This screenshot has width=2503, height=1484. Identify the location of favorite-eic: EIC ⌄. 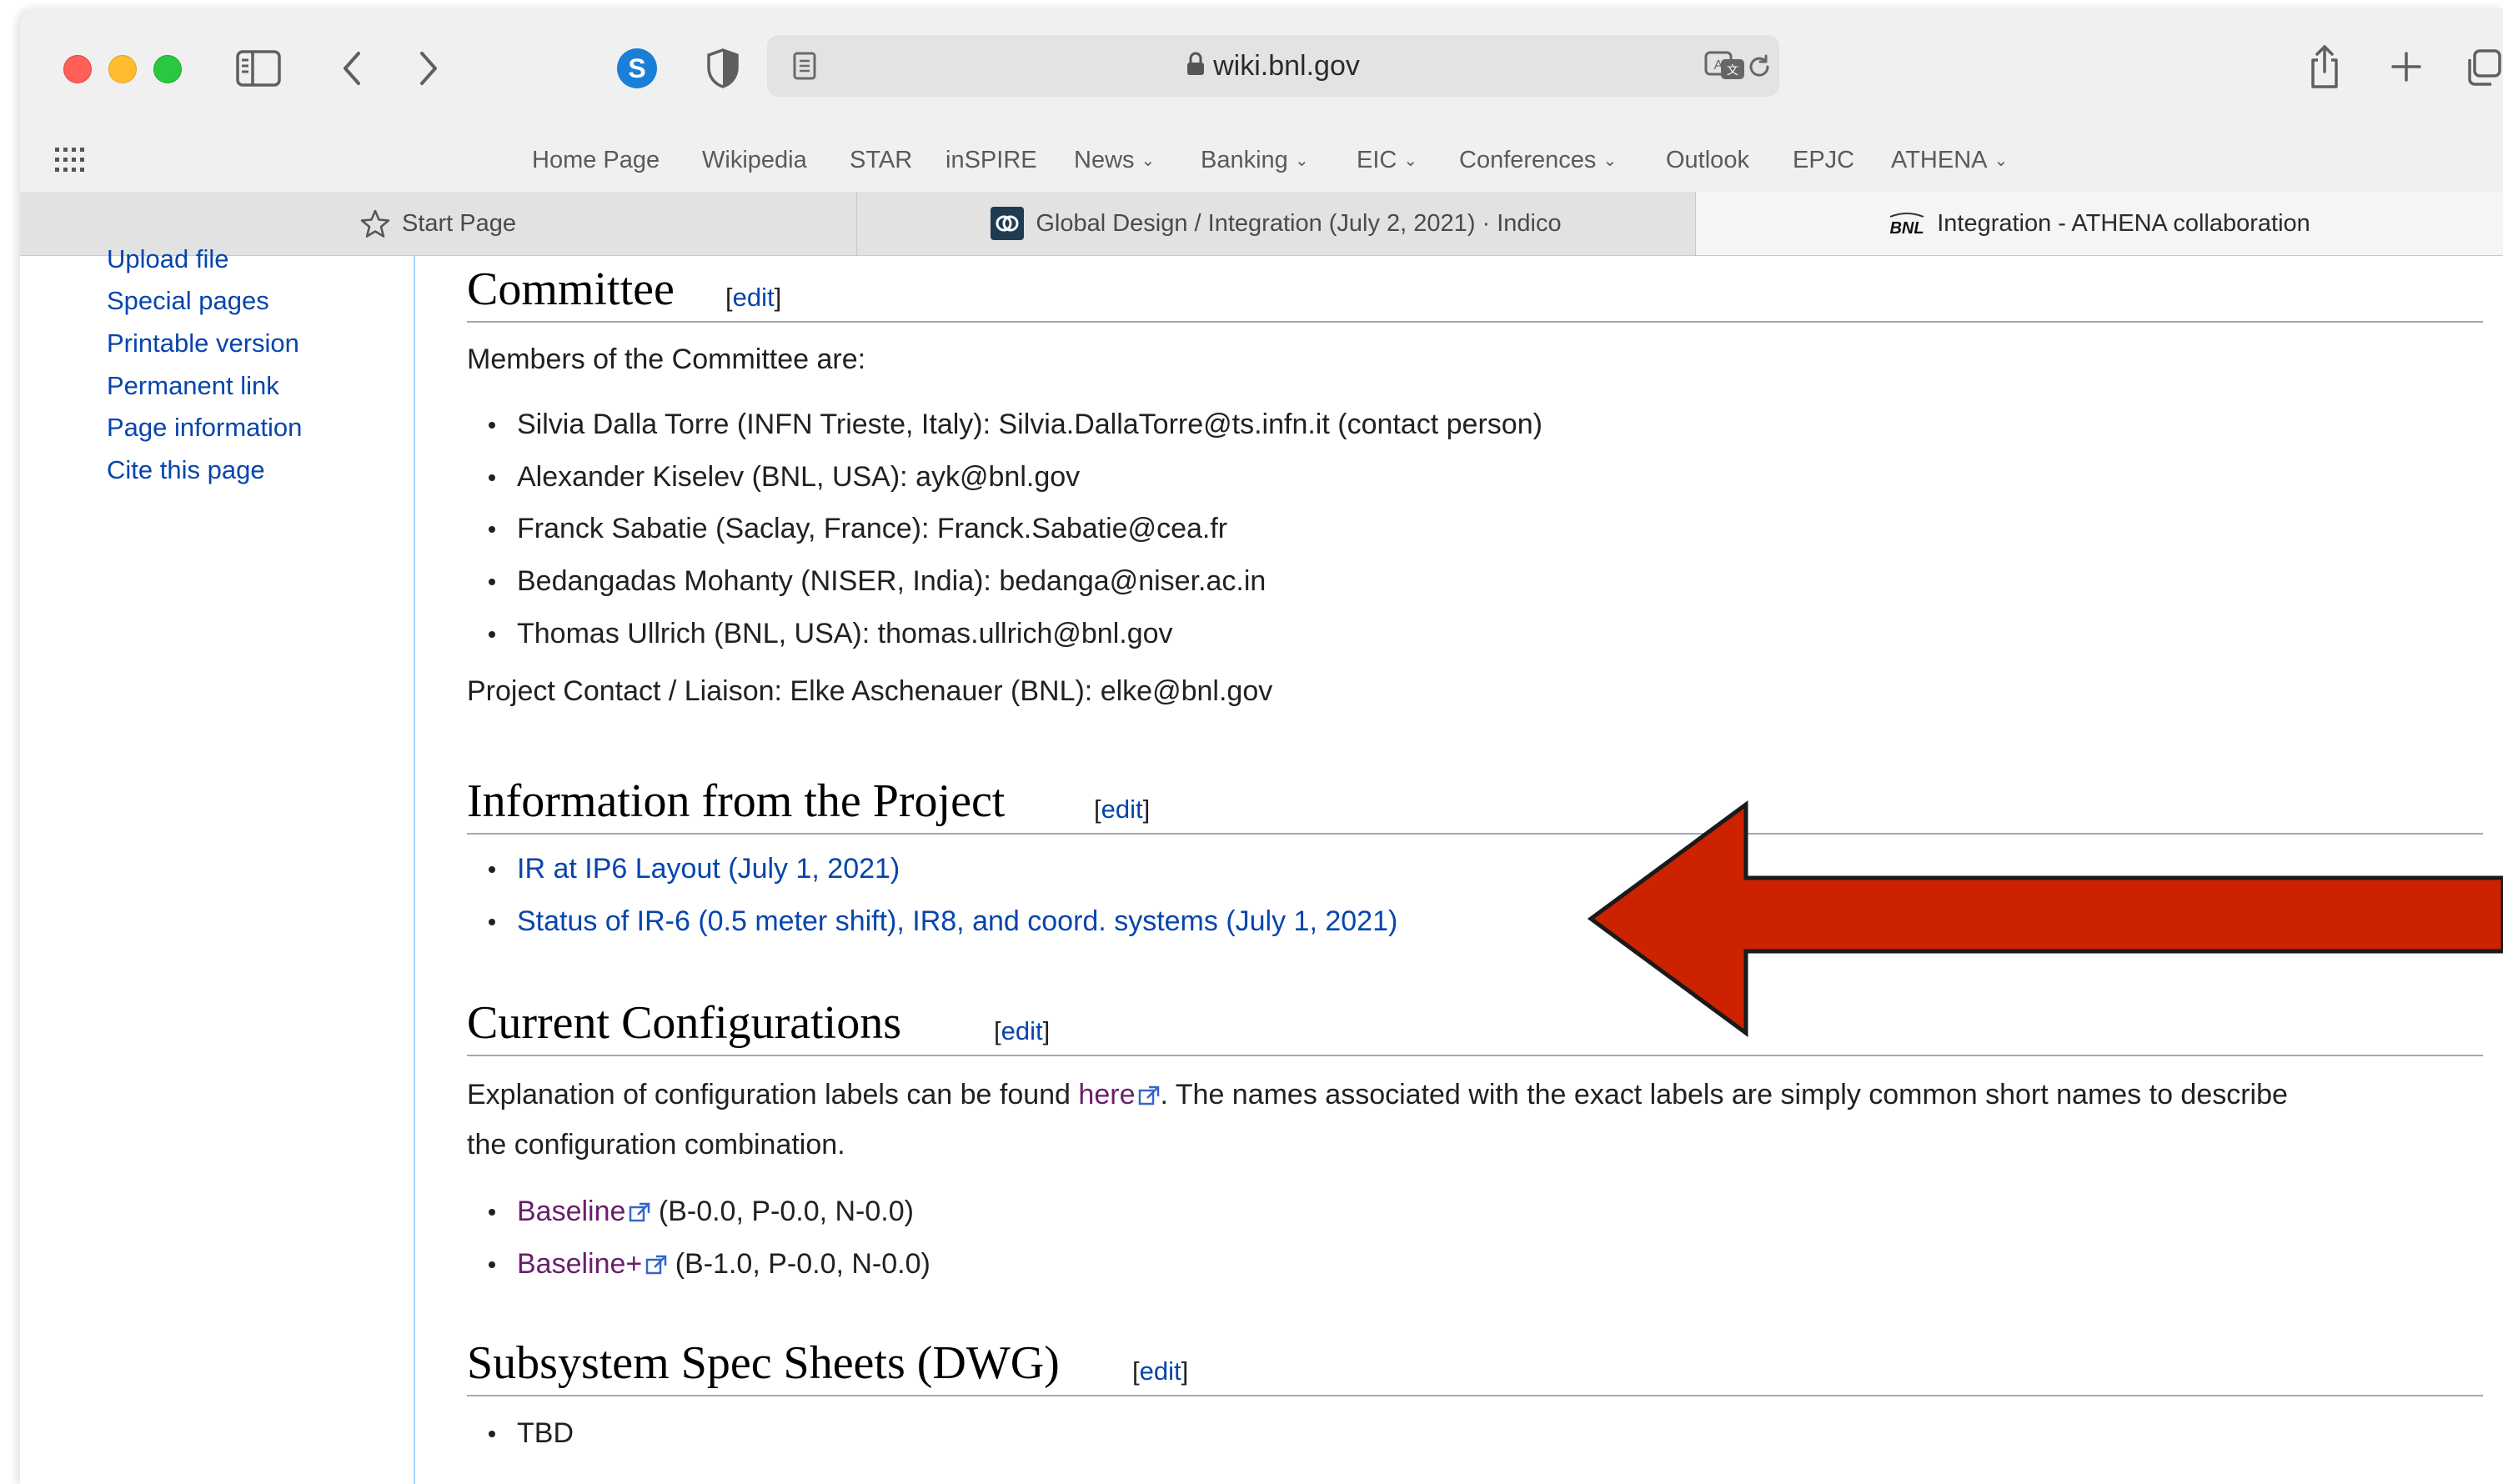
(1387, 160).